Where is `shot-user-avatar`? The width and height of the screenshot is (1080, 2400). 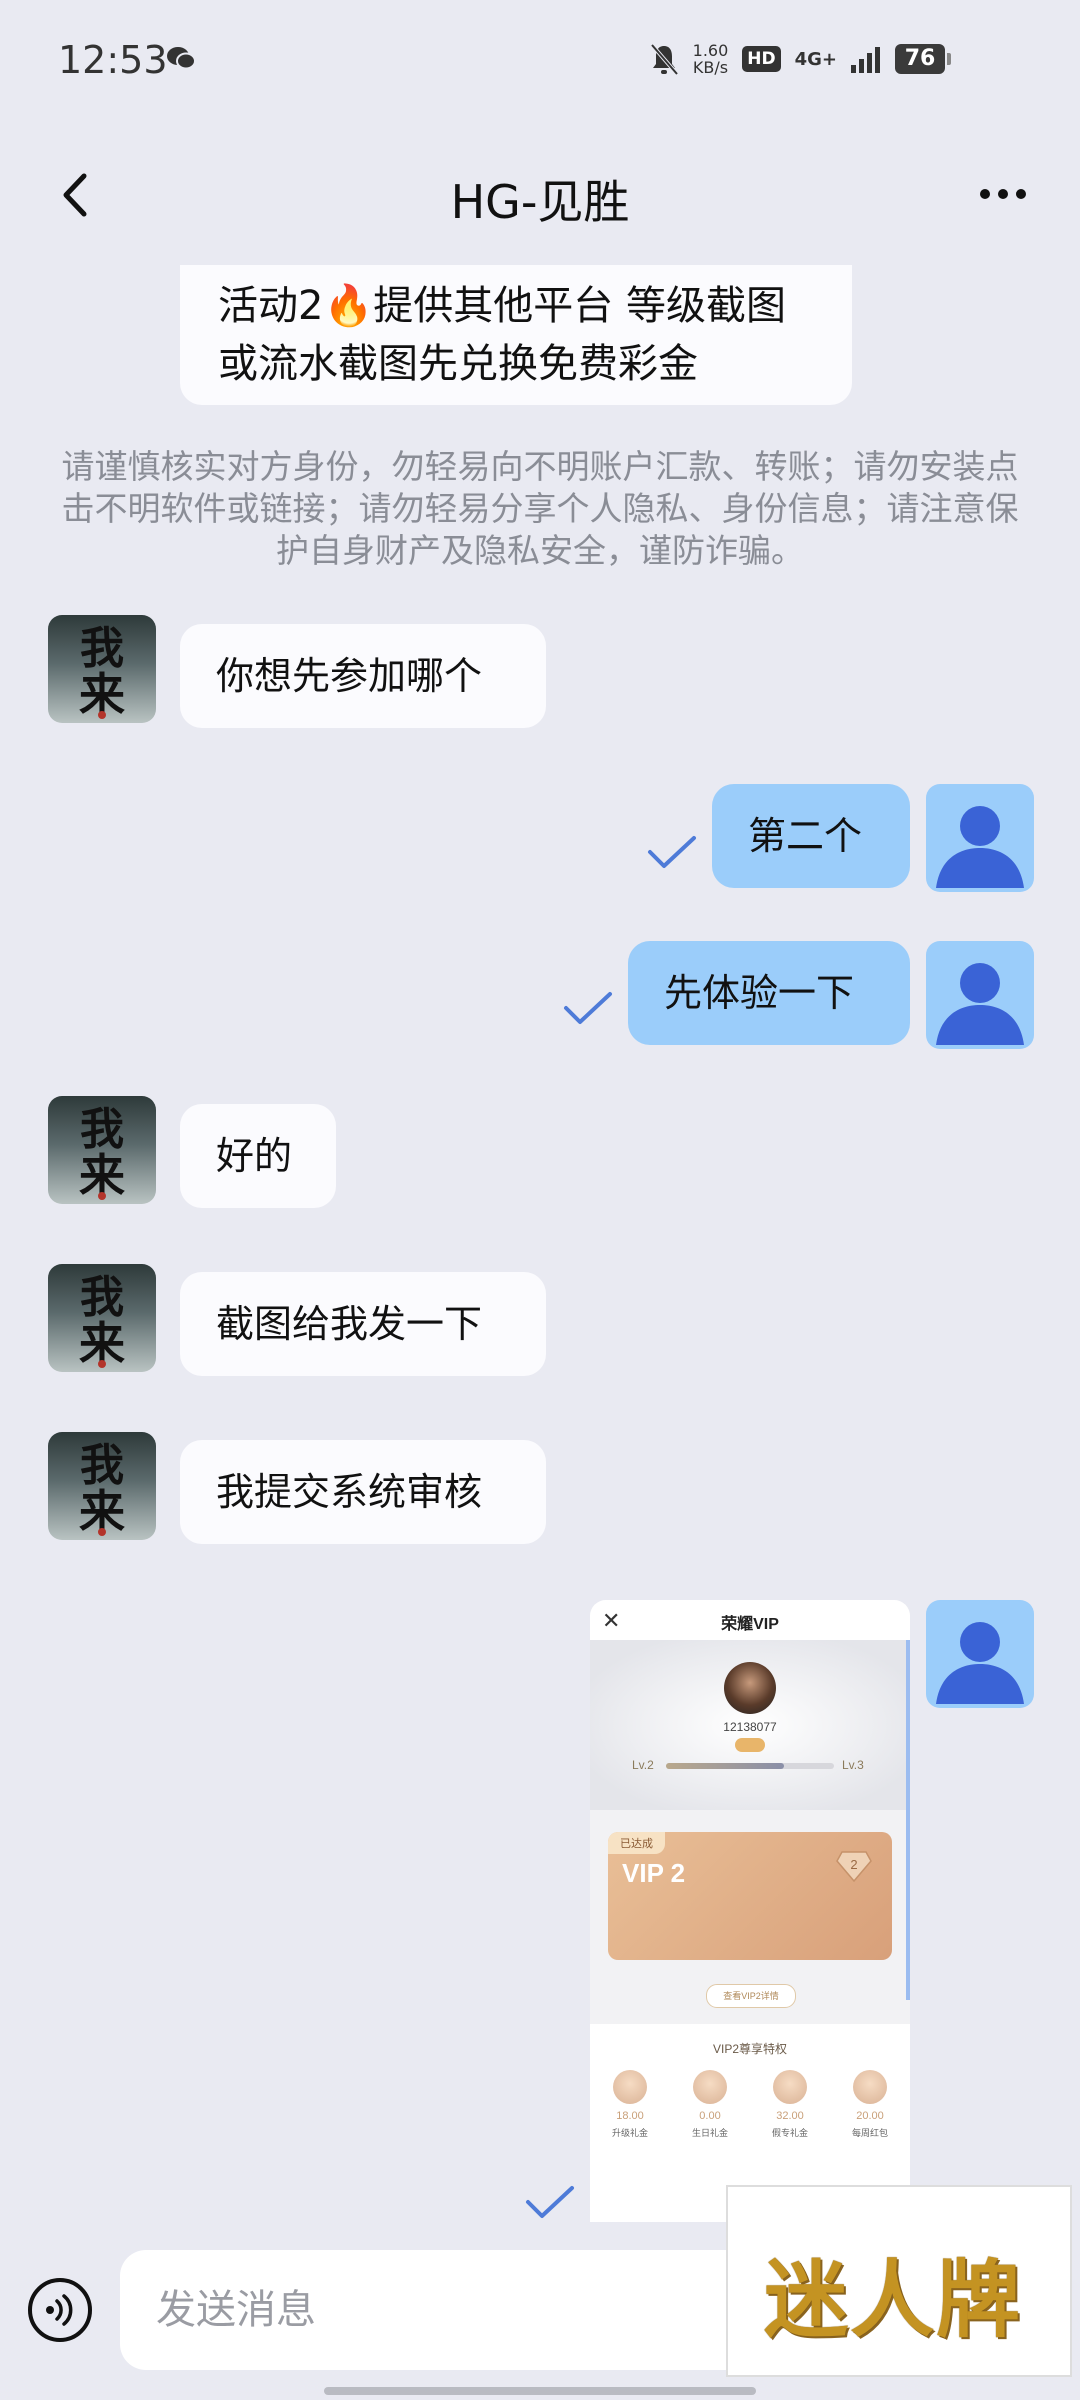
shot-user-avatar is located at coordinates (750, 1688).